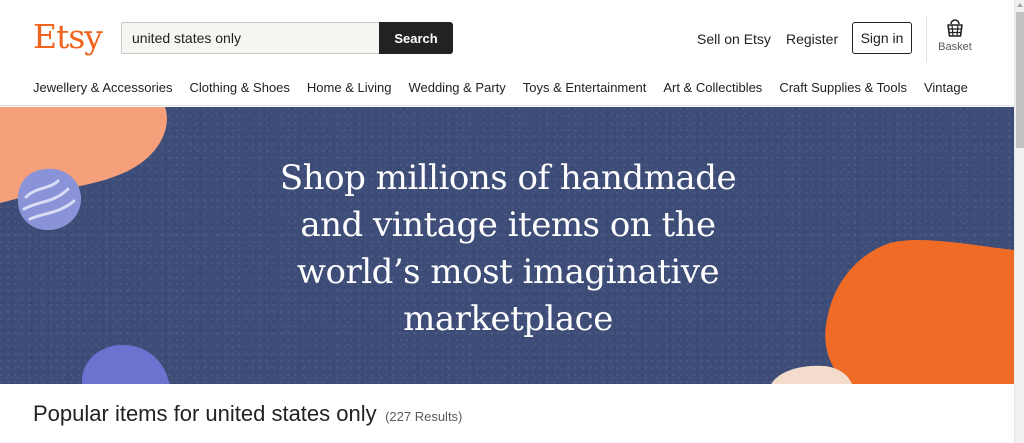 The height and width of the screenshot is (443, 1024). What do you see at coordinates (585, 87) in the screenshot?
I see `category-toys: Toys & Entertainment` at bounding box center [585, 87].